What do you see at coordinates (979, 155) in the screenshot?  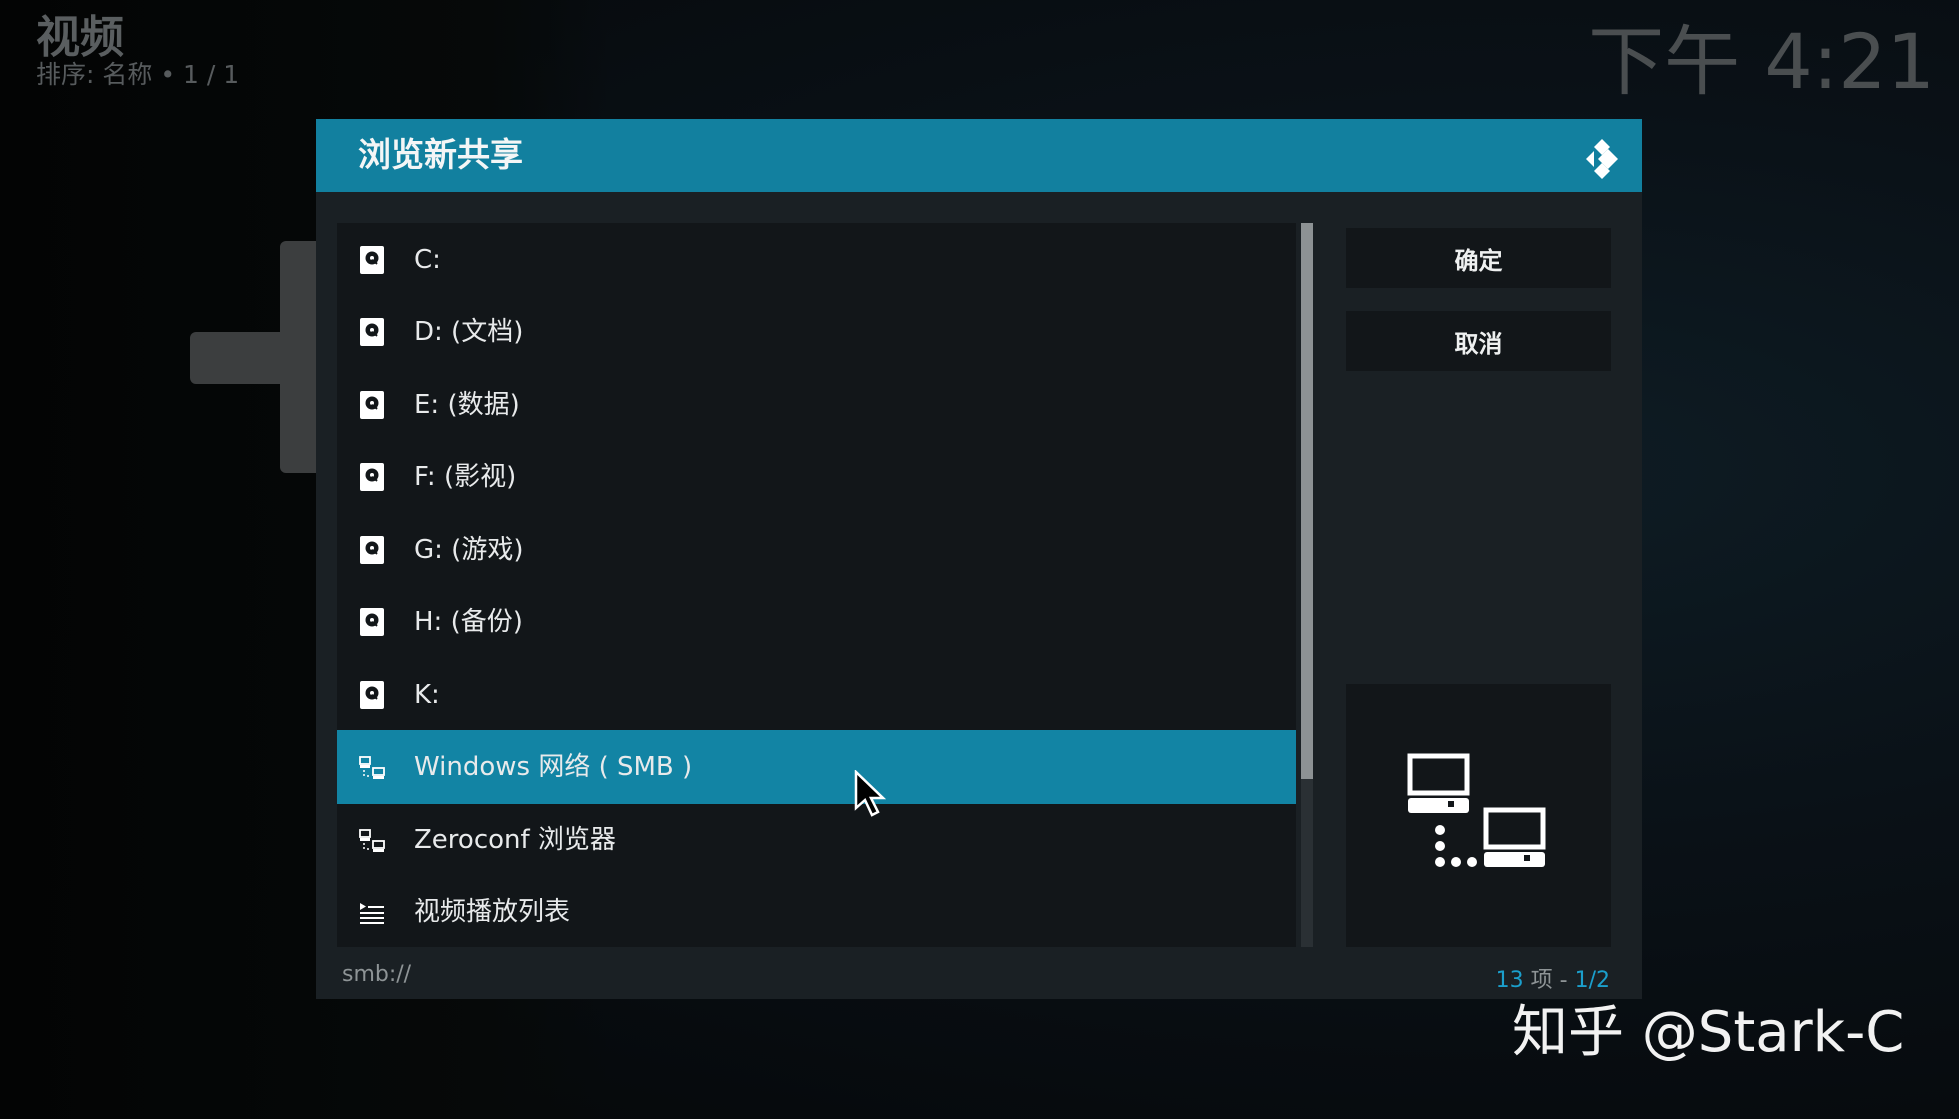 I see `dialog-header: 浏览新共享` at bounding box center [979, 155].